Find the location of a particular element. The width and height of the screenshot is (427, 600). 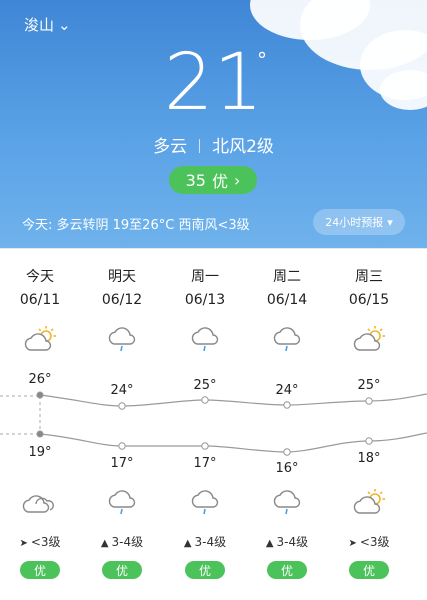

day-name: 周一 is located at coordinates (205, 276).